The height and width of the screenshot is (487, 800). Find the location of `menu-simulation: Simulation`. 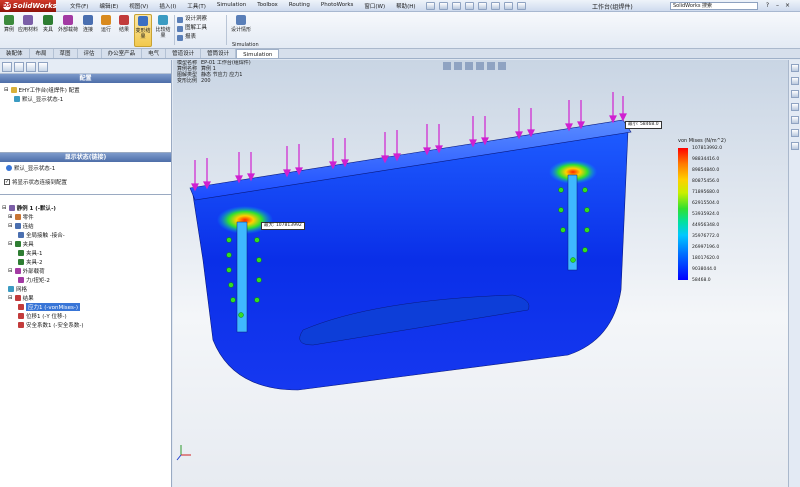

menu-simulation: Simulation is located at coordinates (231, 6).